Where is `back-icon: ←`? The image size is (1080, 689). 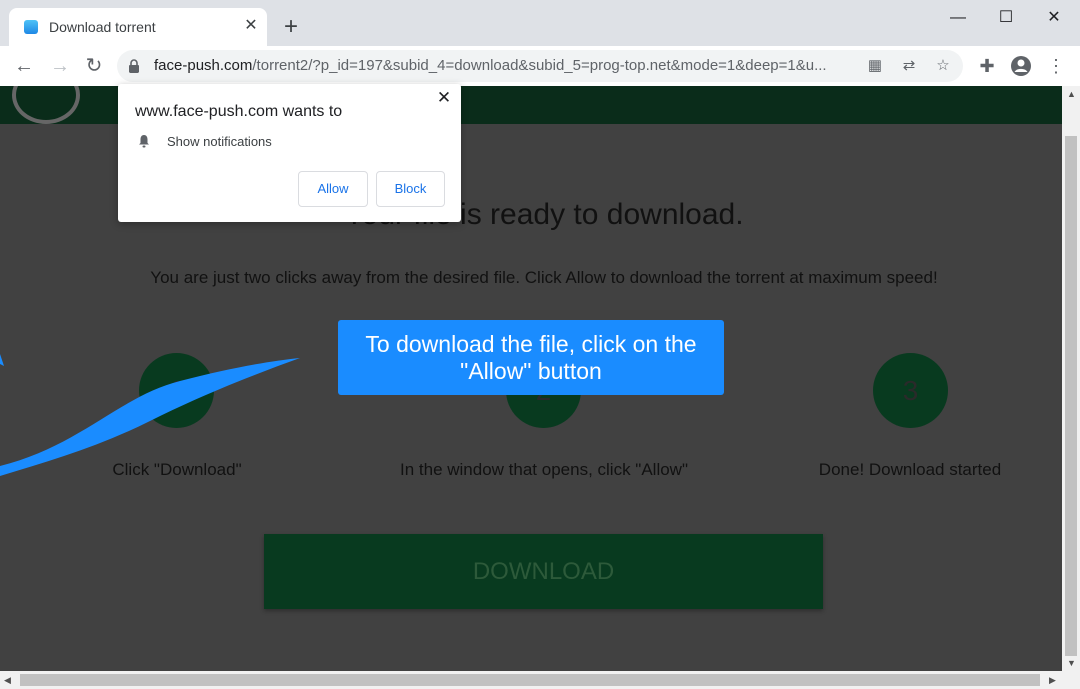
back-icon: ← is located at coordinates (24, 66).